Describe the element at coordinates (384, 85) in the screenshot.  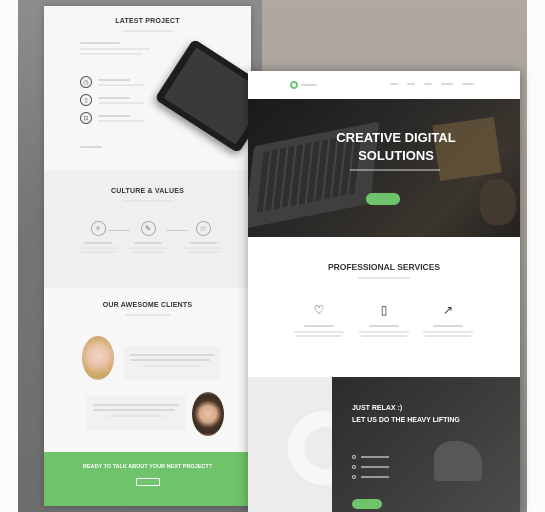
I see `nav-bar` at that location.